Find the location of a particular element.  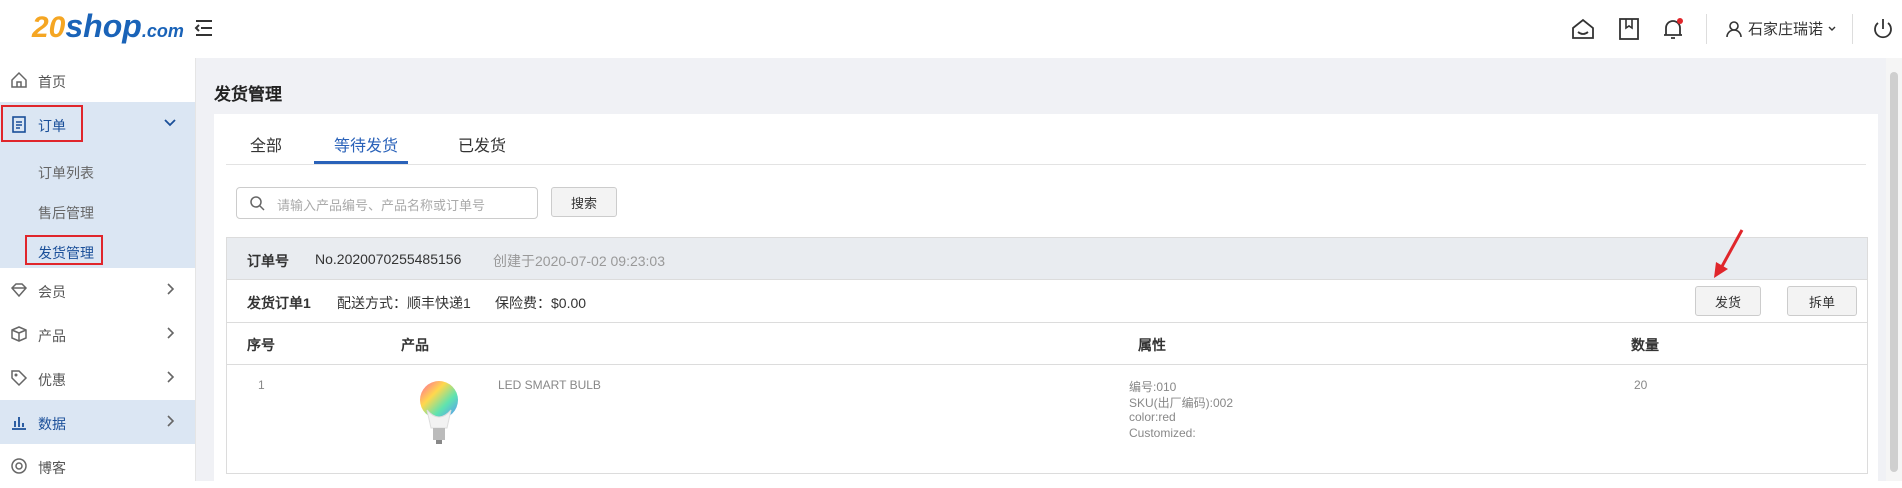

shipment-row: 发货订单1 配送方式：顺丰快递1 保险费：$0.00 发货 拆单 is located at coordinates (1047, 301).